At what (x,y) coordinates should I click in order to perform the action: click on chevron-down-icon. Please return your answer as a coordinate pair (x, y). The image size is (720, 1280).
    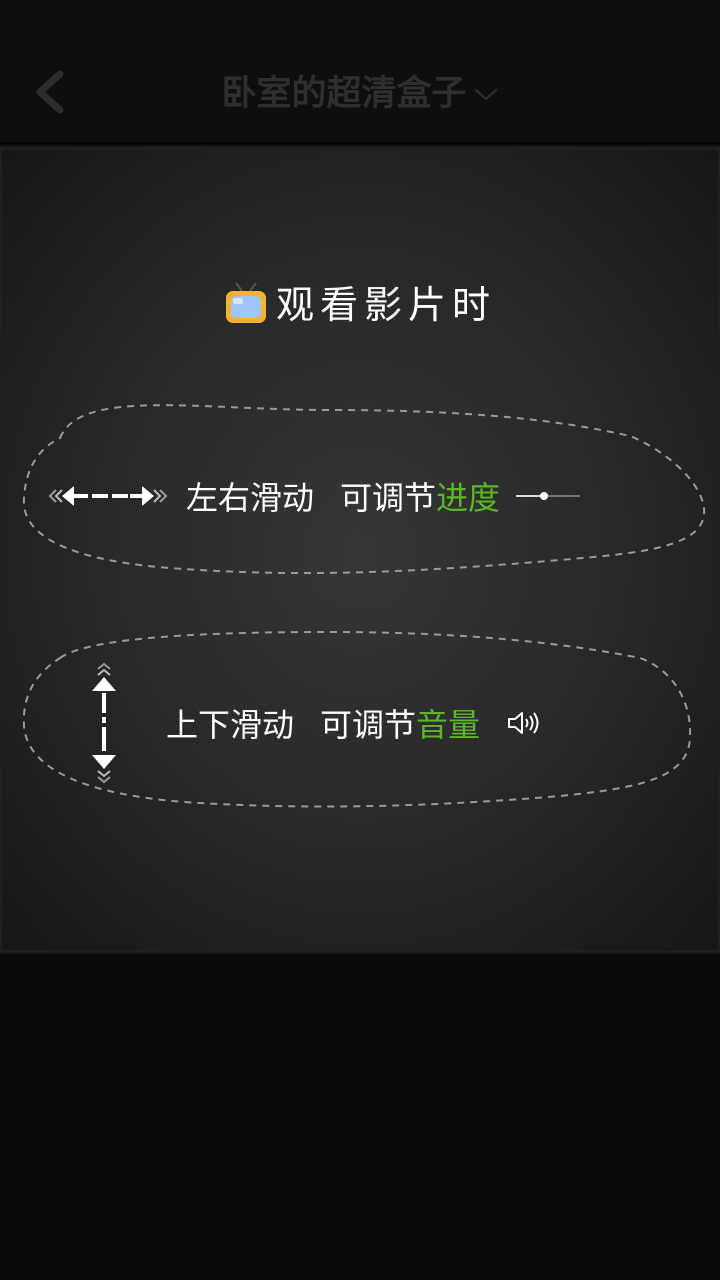
    Looking at the image, I should click on (485, 94).